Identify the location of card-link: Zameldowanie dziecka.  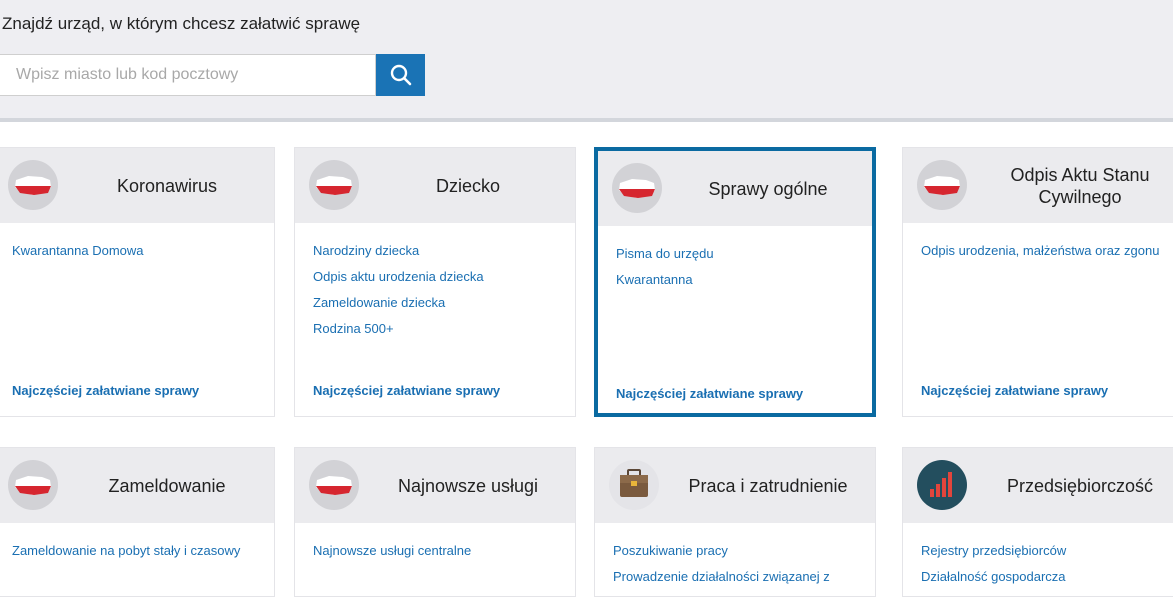
(439, 303).